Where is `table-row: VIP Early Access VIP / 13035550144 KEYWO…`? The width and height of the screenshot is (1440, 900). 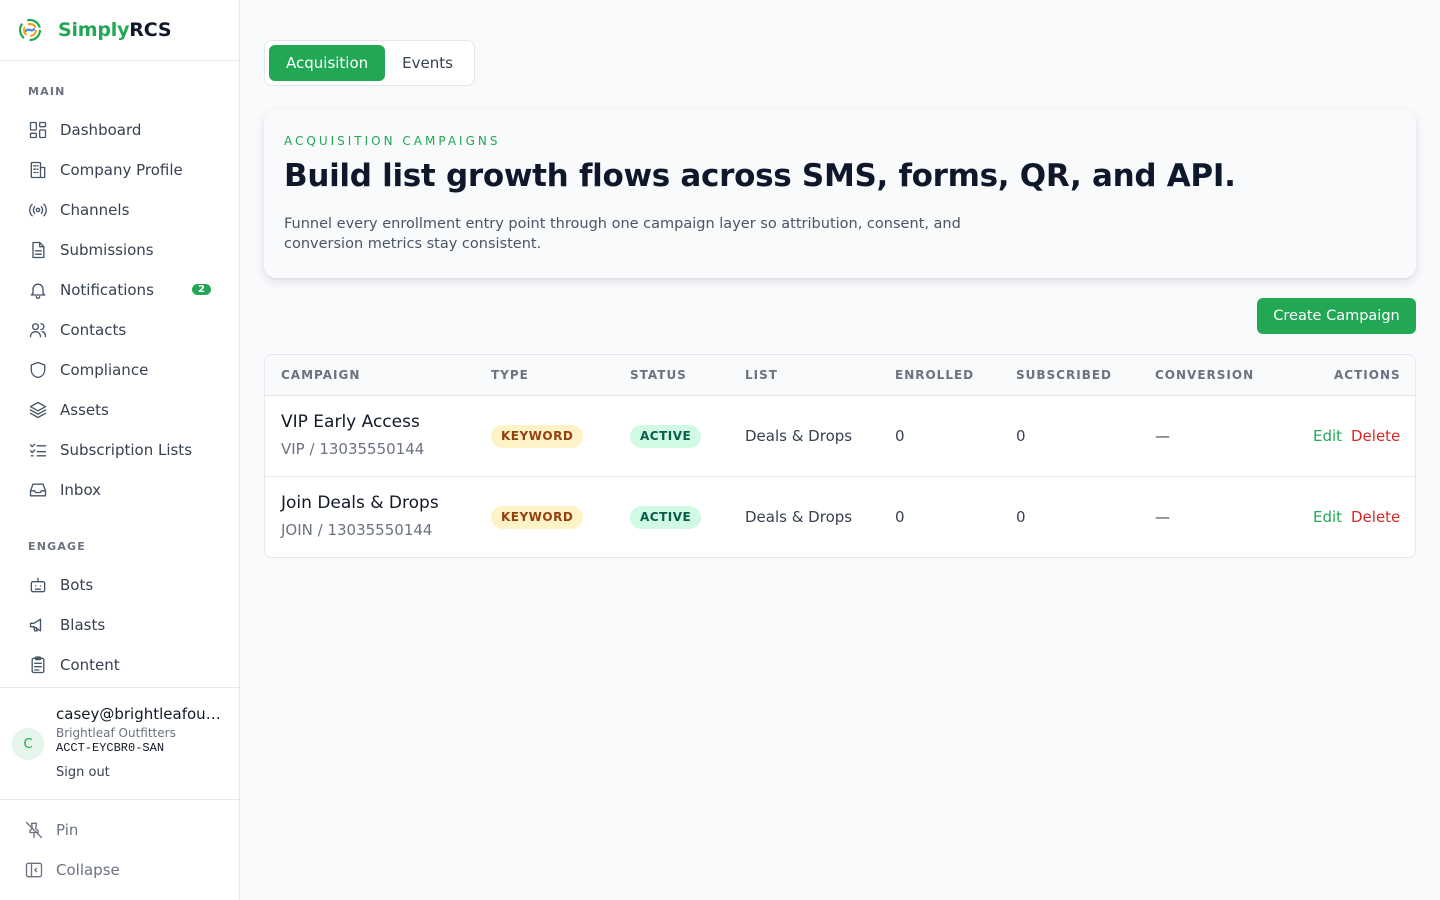
table-row: VIP Early Access VIP / 13035550144 KEYWO… is located at coordinates (840, 436).